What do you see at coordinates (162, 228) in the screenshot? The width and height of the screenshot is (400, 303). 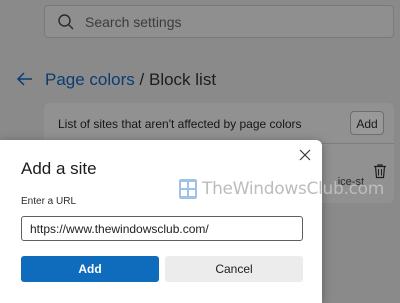 I see `url-input` at bounding box center [162, 228].